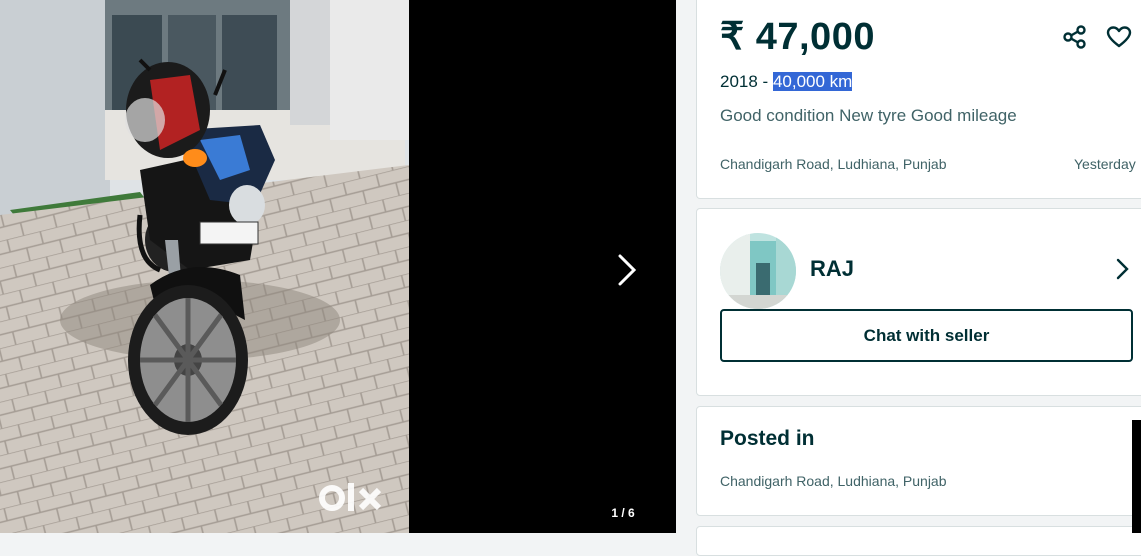  I want to click on avatar, so click(758, 271).